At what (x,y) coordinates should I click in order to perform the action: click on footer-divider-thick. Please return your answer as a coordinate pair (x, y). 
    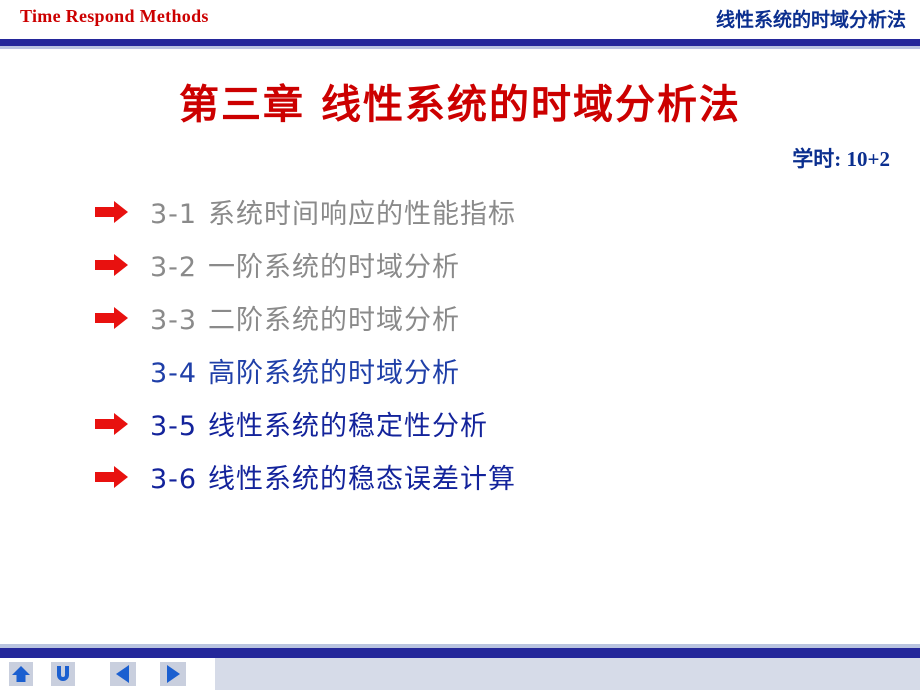
    Looking at the image, I should click on (460, 653).